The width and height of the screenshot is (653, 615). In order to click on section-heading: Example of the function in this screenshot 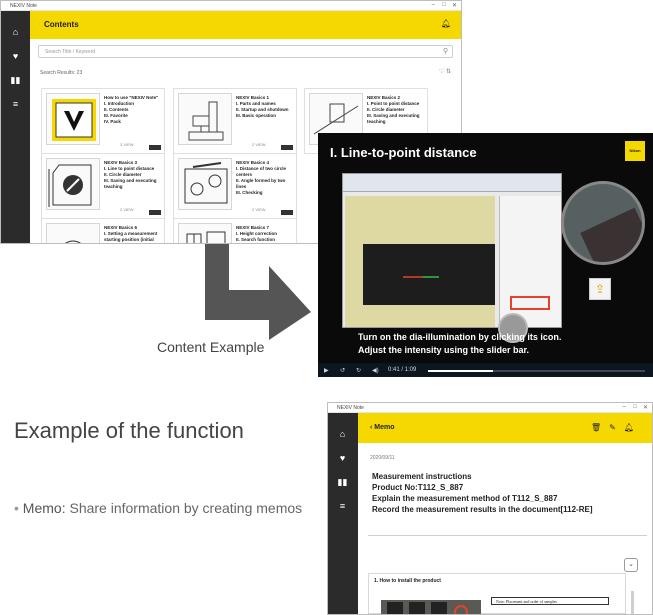, I will do `click(129, 430)`.